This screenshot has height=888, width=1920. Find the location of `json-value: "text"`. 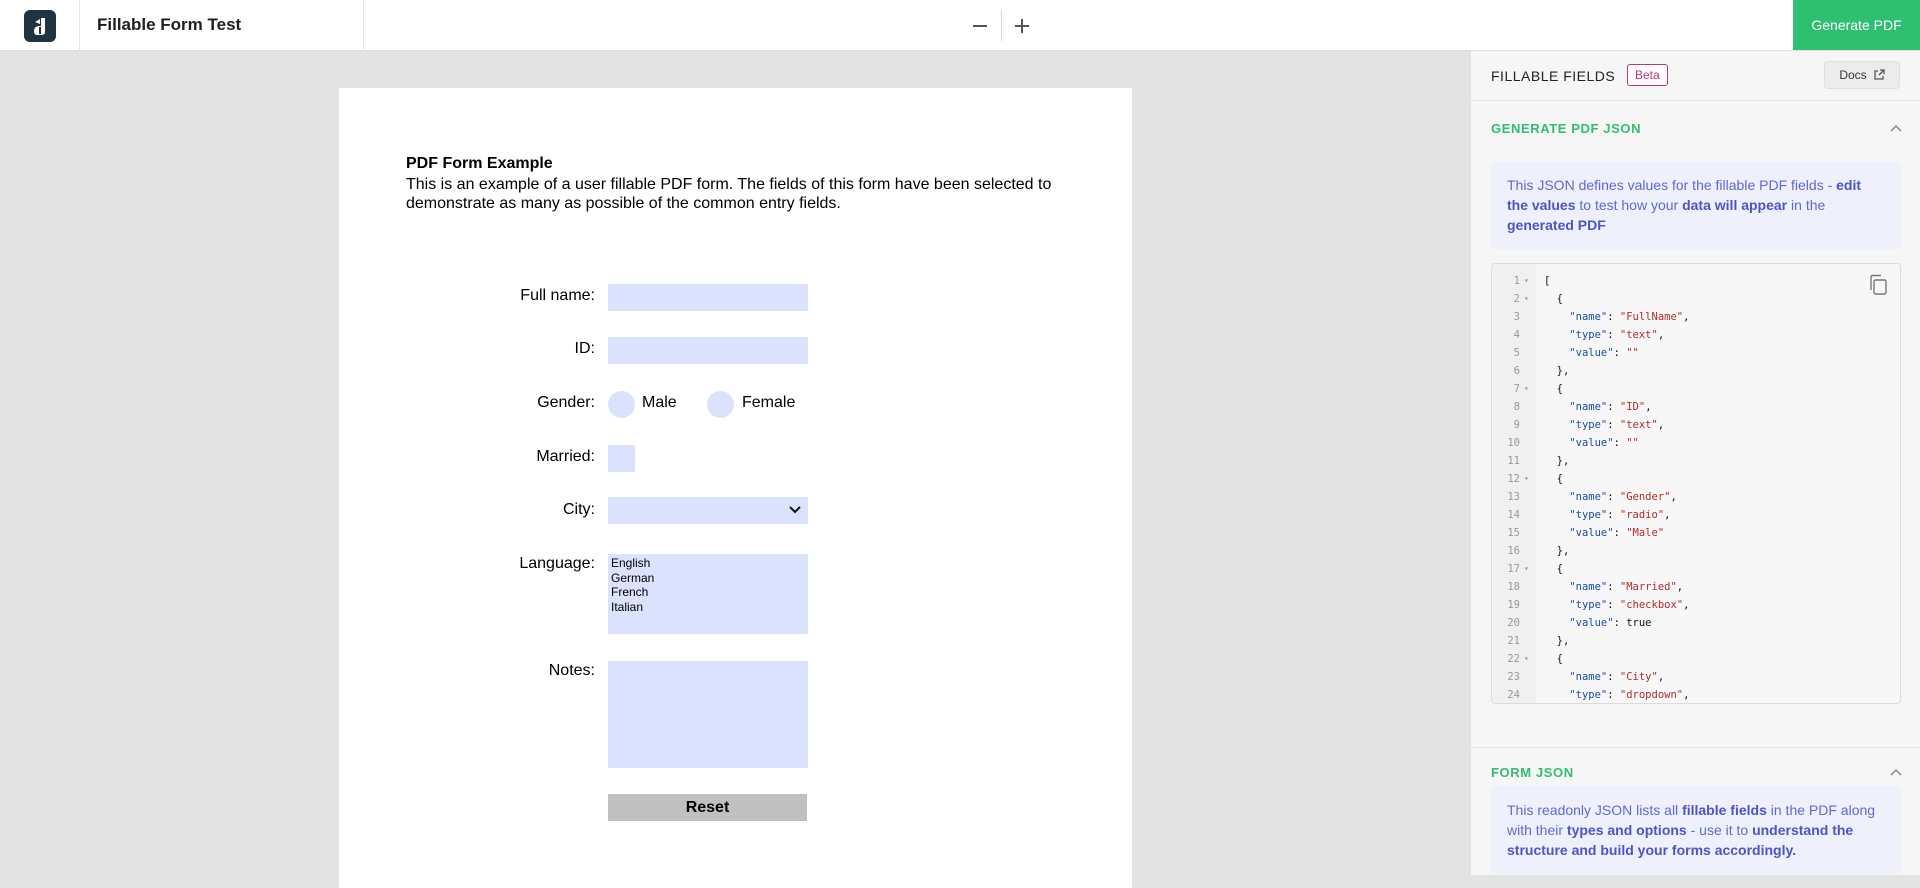

json-value: "text" is located at coordinates (1638, 425).